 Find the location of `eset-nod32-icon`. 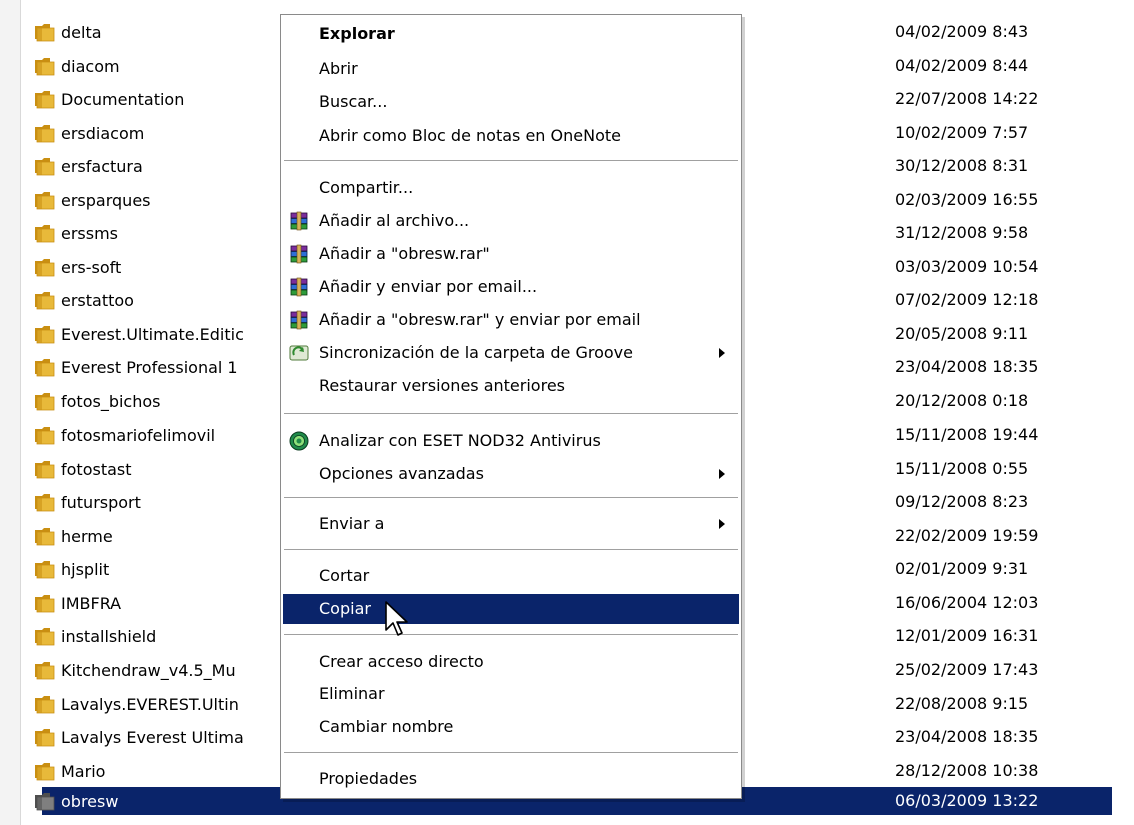

eset-nod32-icon is located at coordinates (299, 441).